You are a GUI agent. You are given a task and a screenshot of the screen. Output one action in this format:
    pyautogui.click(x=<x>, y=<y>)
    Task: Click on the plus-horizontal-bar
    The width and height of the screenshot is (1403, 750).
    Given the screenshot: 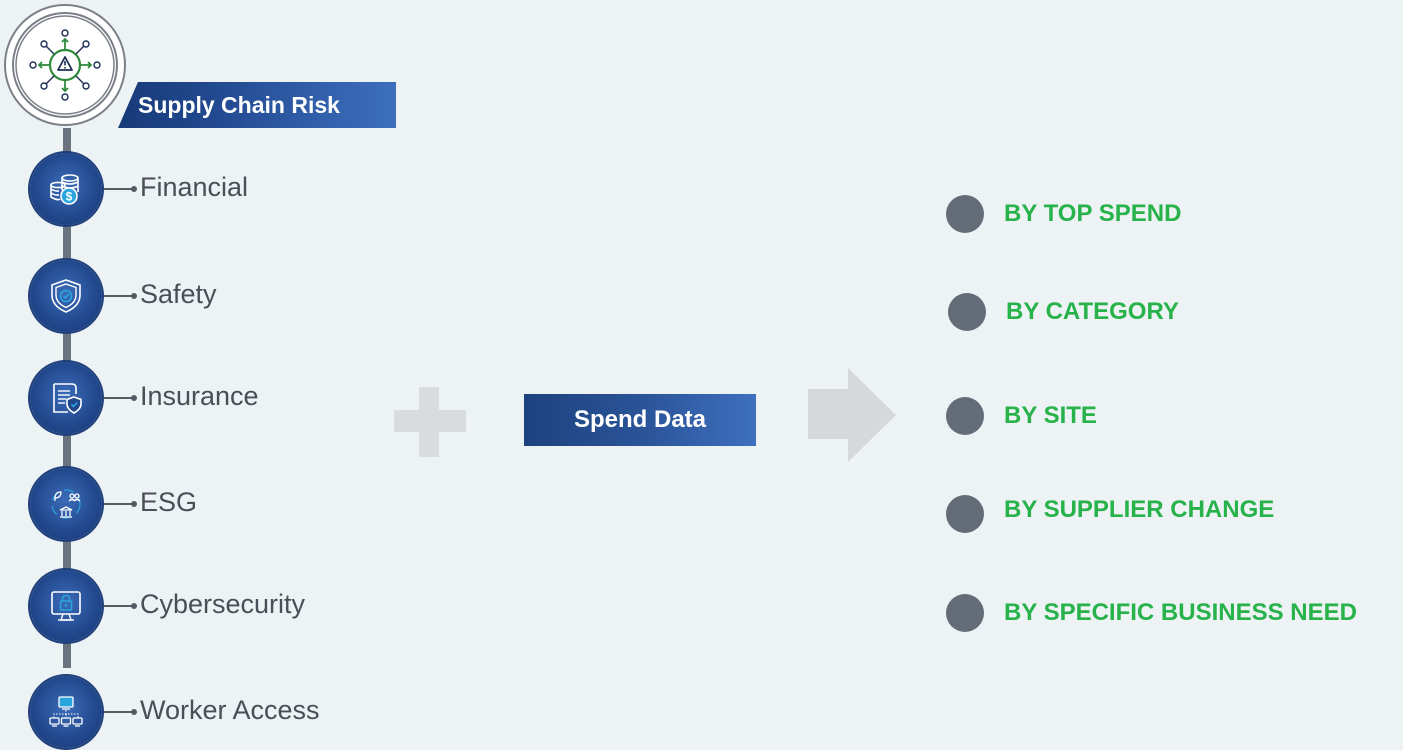 What is the action you would take?
    pyautogui.click(x=430, y=421)
    